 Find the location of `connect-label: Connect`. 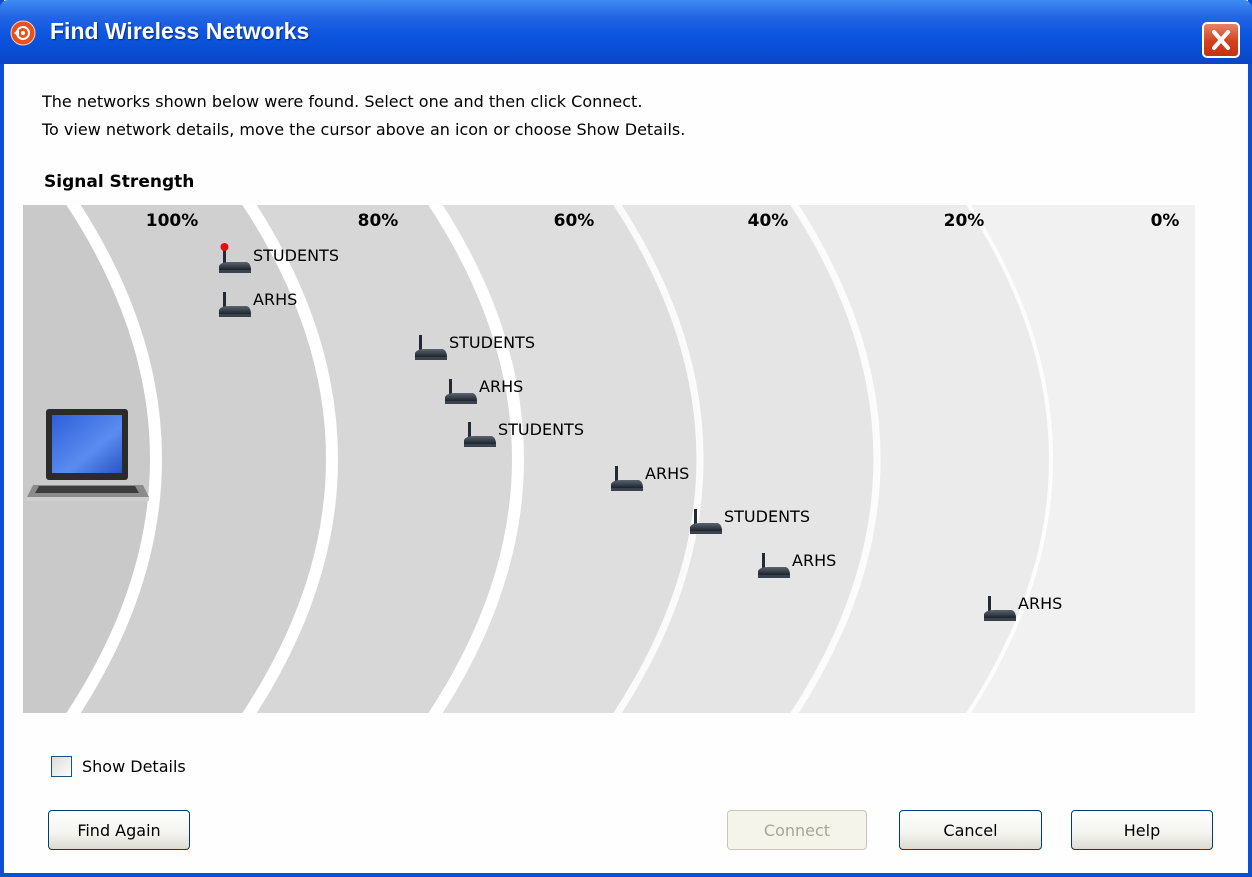

connect-label: Connect is located at coordinates (797, 830).